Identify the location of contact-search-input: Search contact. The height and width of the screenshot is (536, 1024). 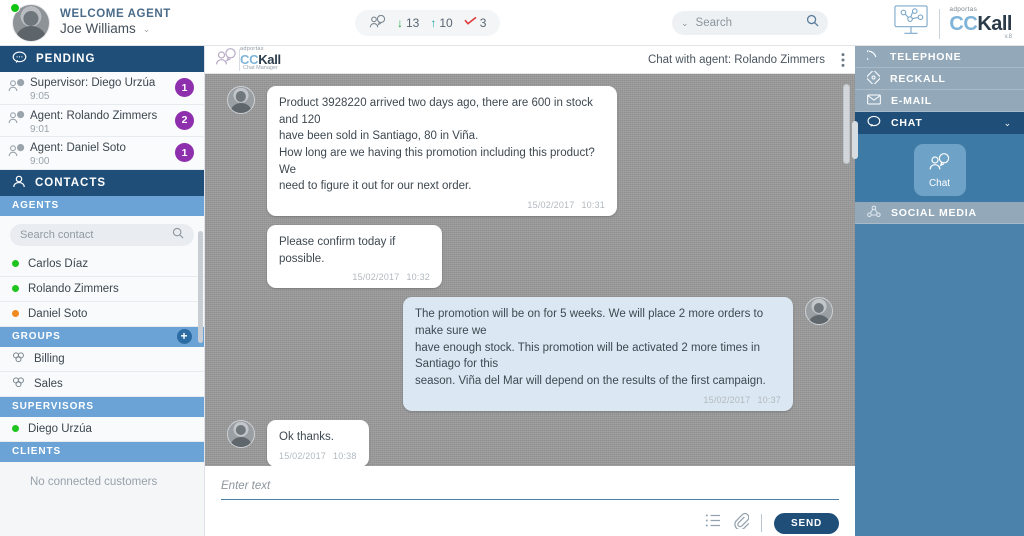
(102, 234).